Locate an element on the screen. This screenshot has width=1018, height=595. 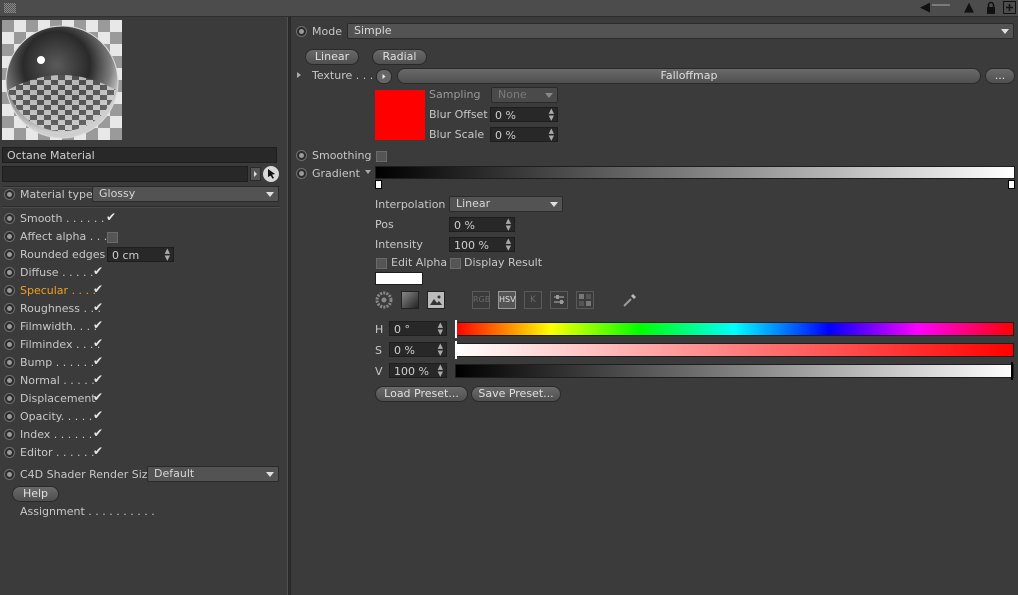
v-field: 100 % ▲ ▼ is located at coordinates (418, 370).